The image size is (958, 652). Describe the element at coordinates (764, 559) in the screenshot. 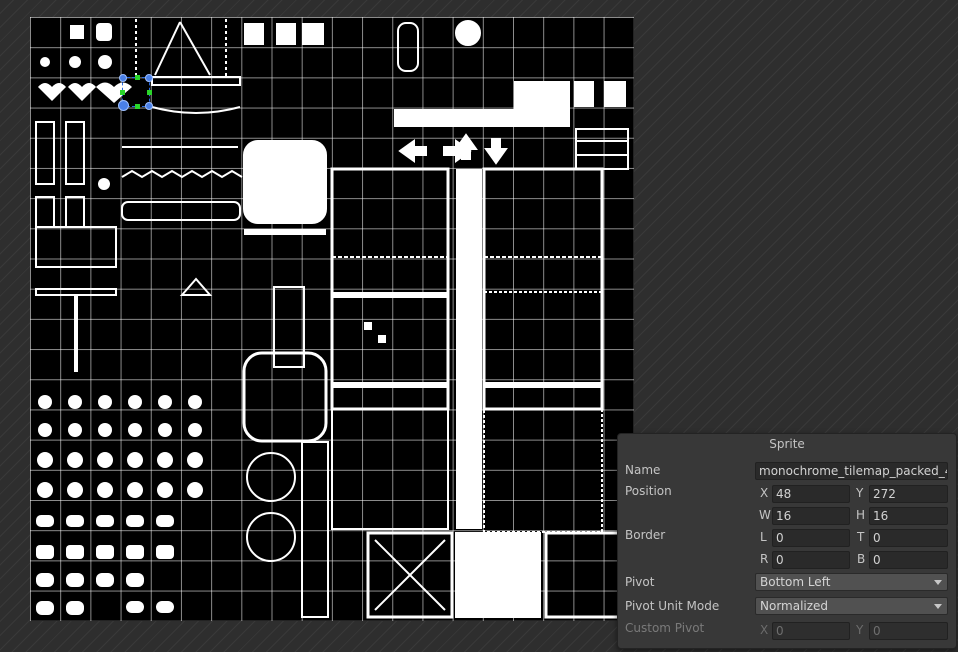

I see `border-r-label: R` at that location.